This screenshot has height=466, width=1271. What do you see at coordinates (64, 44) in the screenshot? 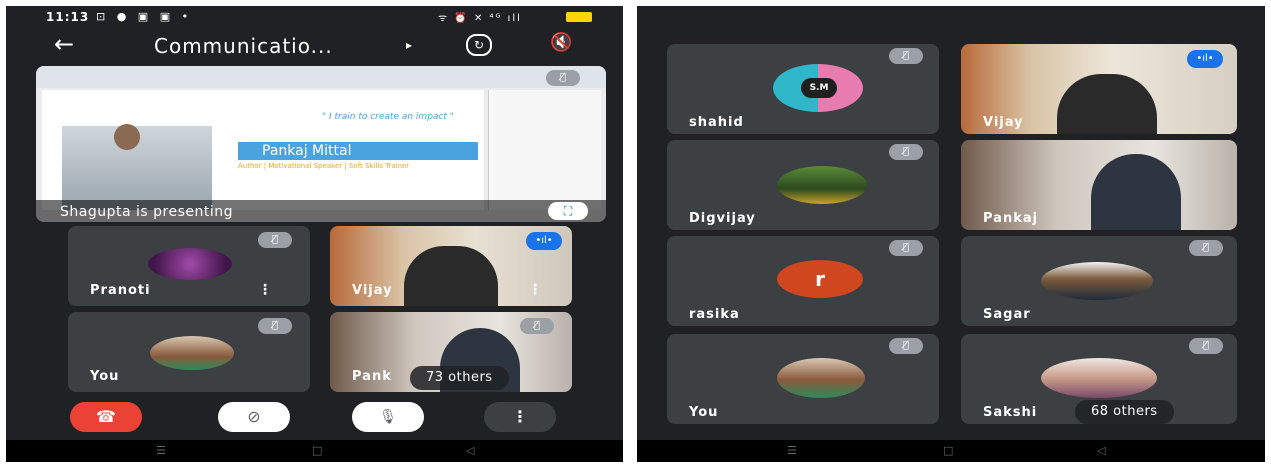
I see `back-arrow-icon: ←` at bounding box center [64, 44].